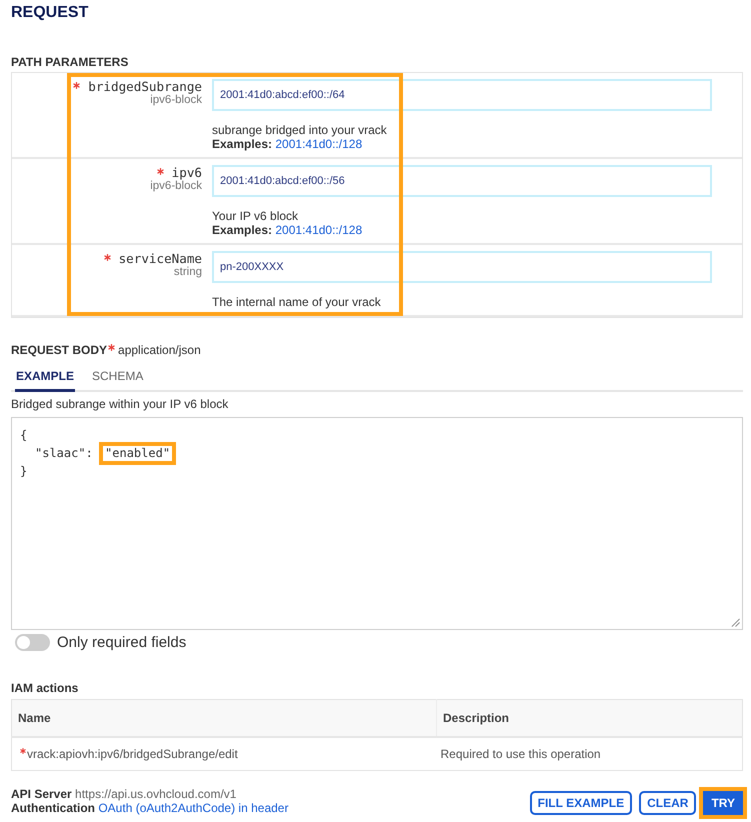  I want to click on parameter-description: subrange bridged into your vrack, so click(300, 130).